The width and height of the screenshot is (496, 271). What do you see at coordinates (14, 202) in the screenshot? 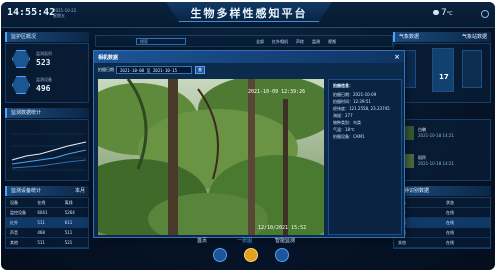
I see `col-header: 设备` at bounding box center [14, 202].